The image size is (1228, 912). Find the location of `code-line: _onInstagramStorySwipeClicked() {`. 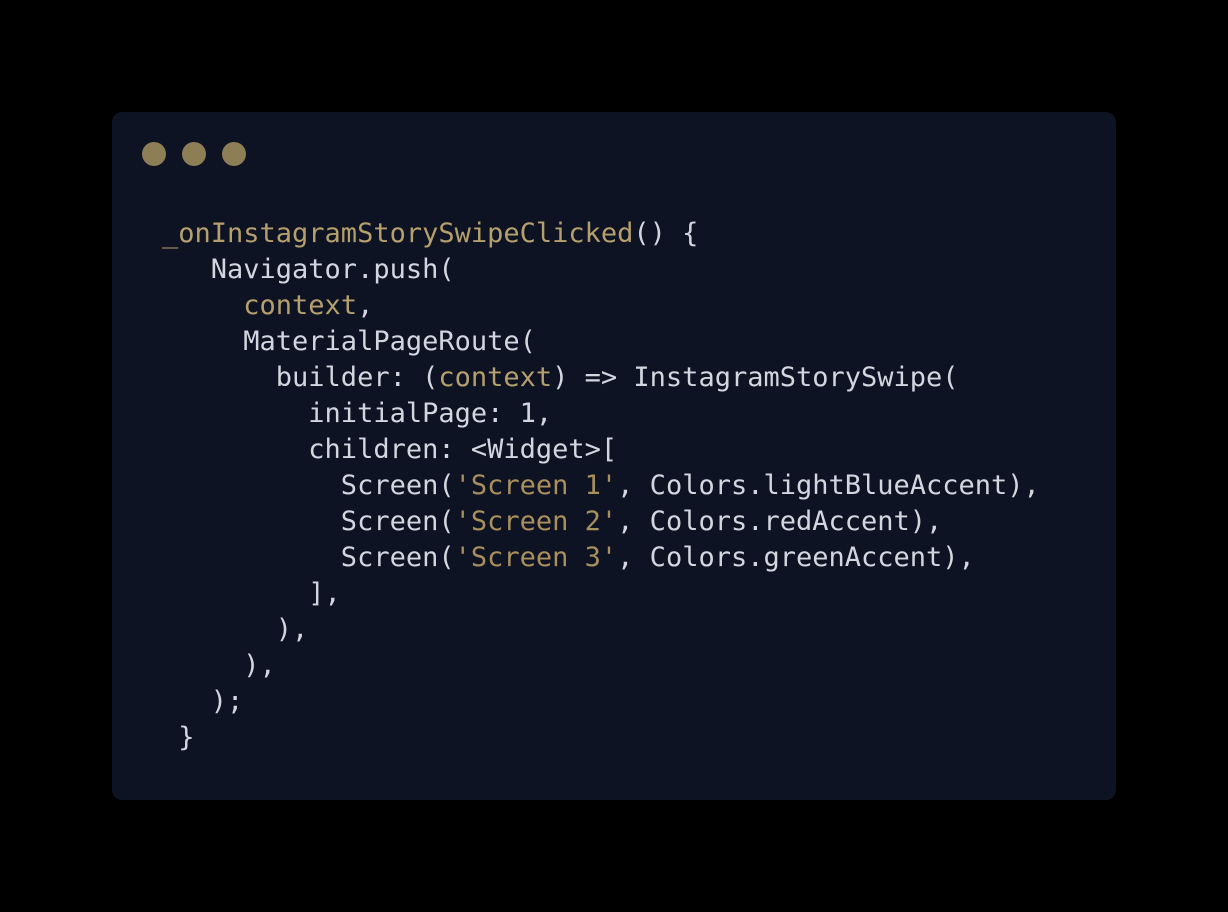

code-line: _onInstagramStorySwipeClicked() { is located at coordinates (601, 234).